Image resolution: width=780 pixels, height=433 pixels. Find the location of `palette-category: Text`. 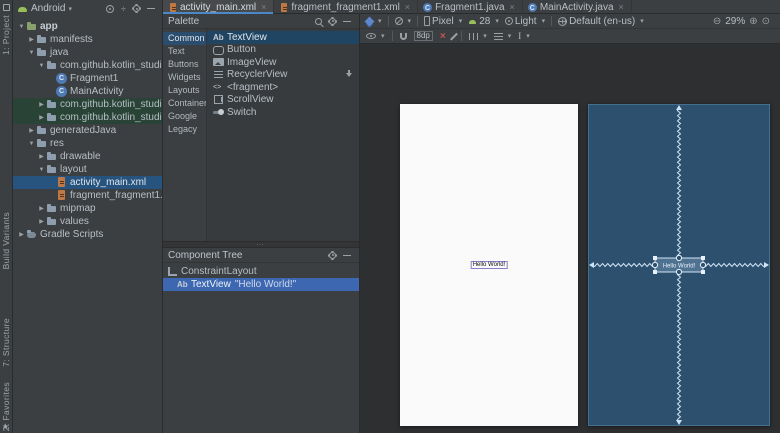

palette-category: Text is located at coordinates (184, 51).